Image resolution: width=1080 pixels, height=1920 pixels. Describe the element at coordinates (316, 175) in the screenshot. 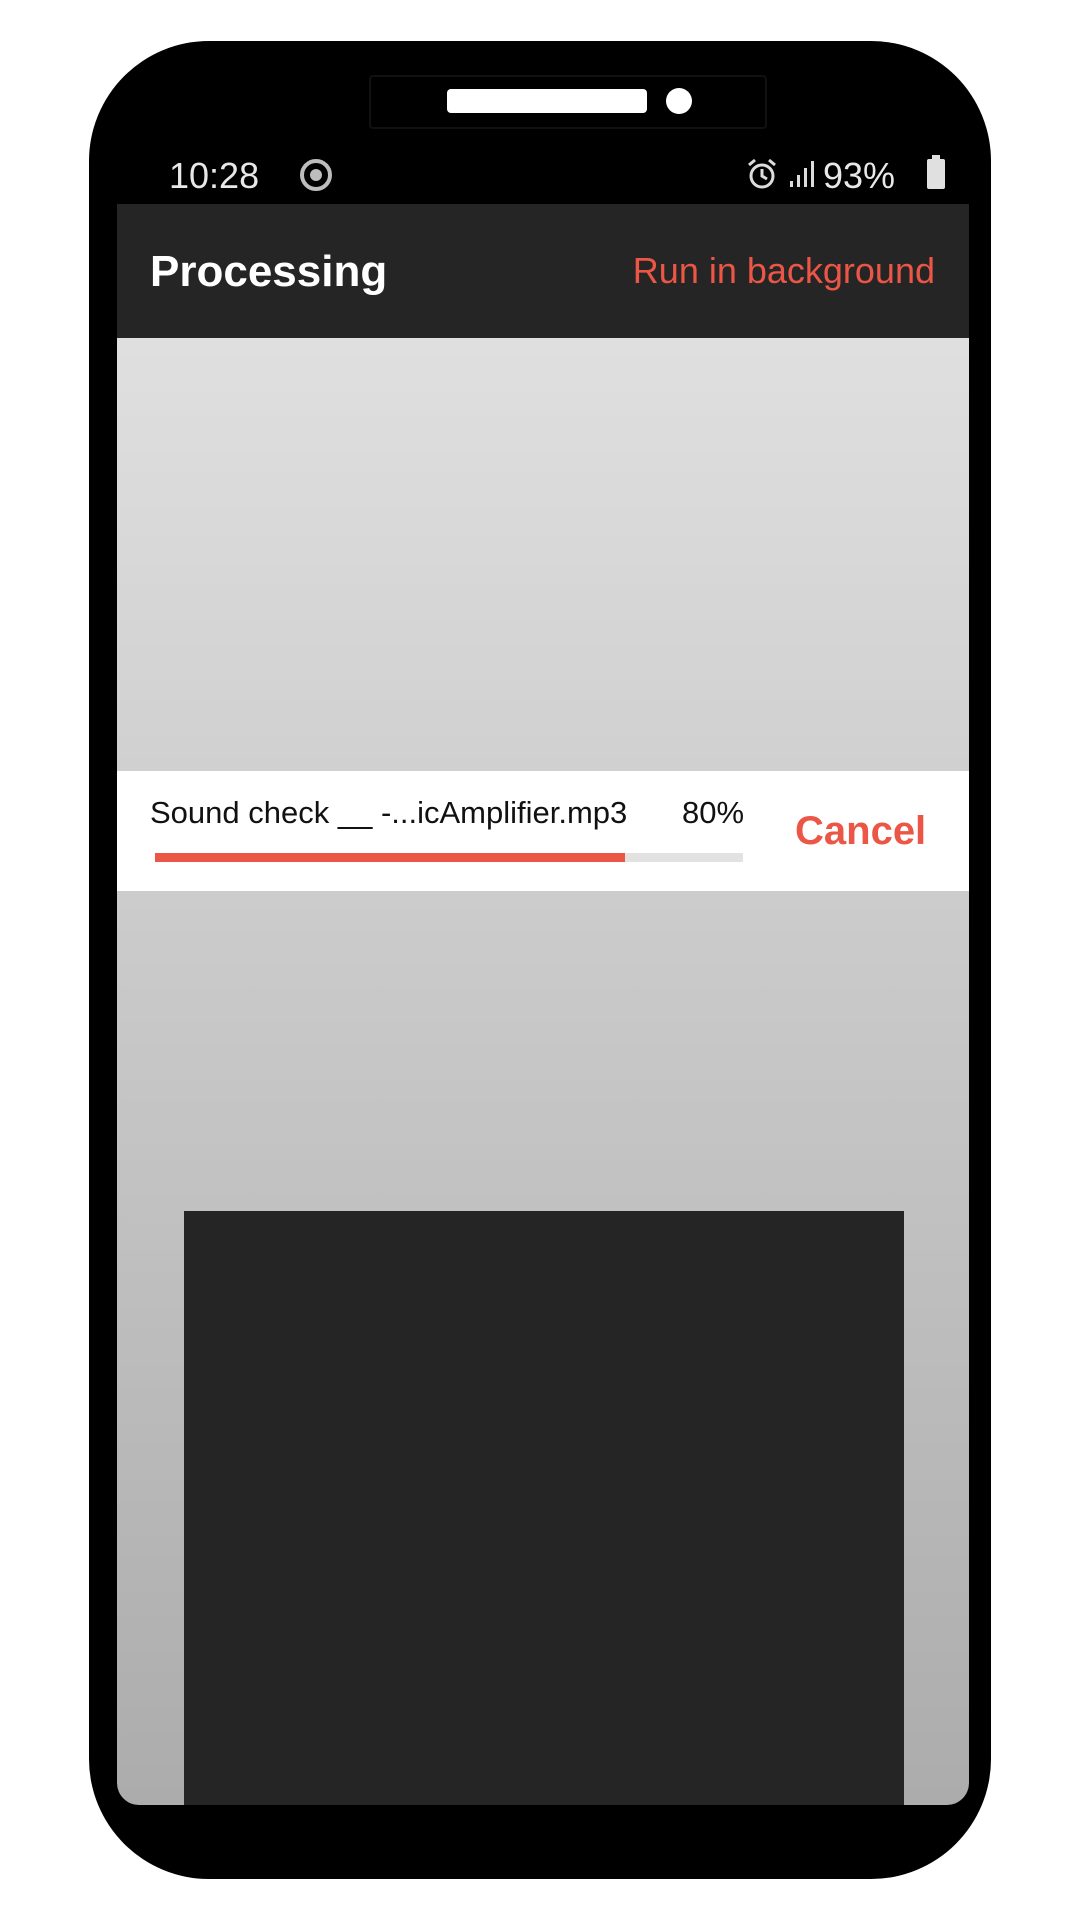

I see `record-icon` at that location.